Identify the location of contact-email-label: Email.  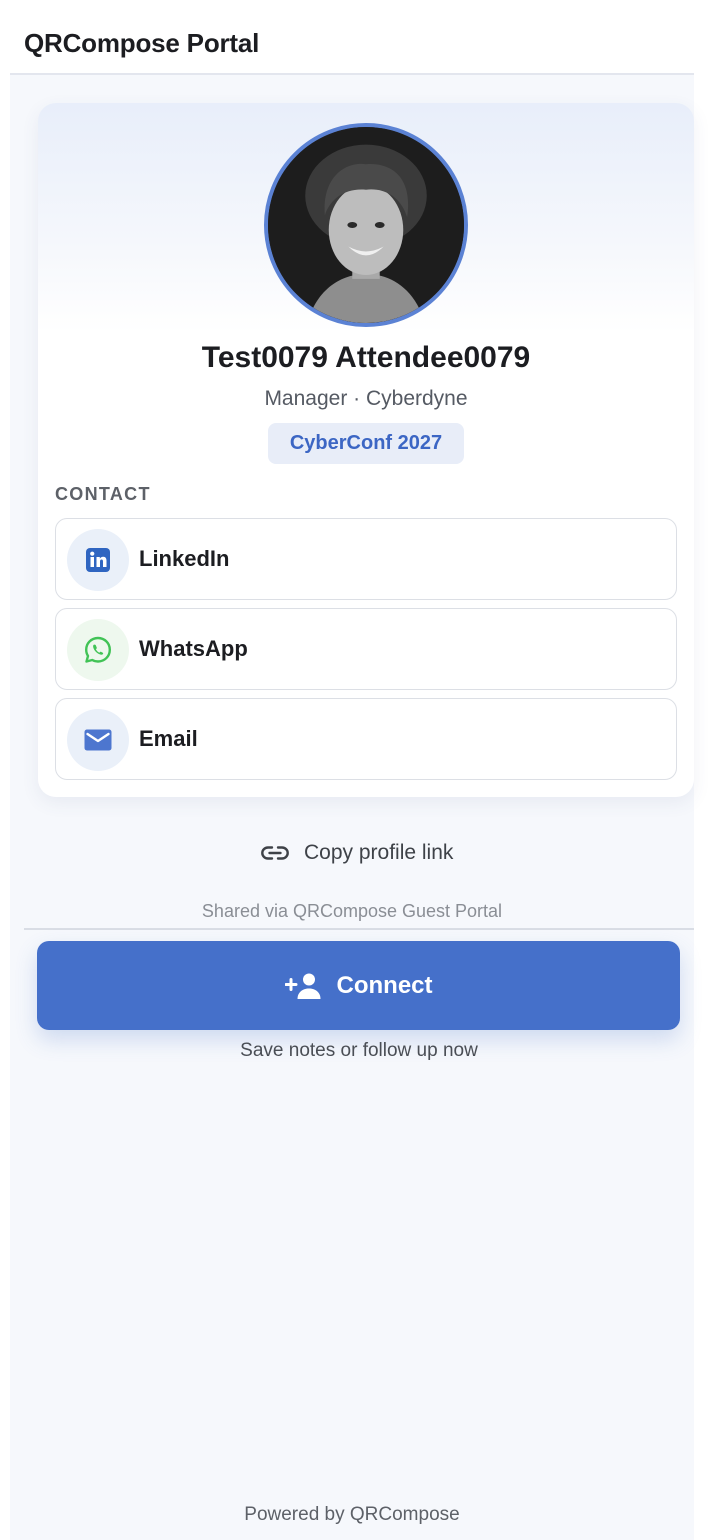
(168, 738).